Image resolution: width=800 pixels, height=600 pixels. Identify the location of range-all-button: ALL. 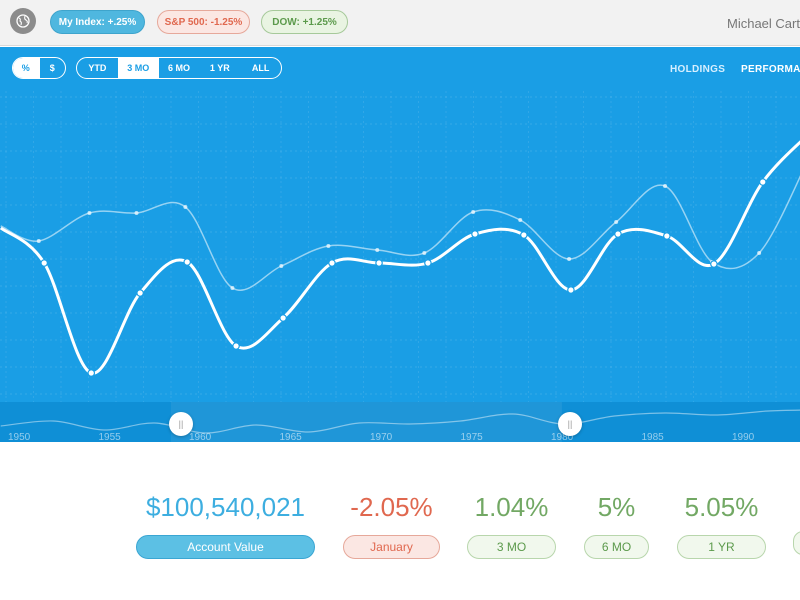
(260, 68).